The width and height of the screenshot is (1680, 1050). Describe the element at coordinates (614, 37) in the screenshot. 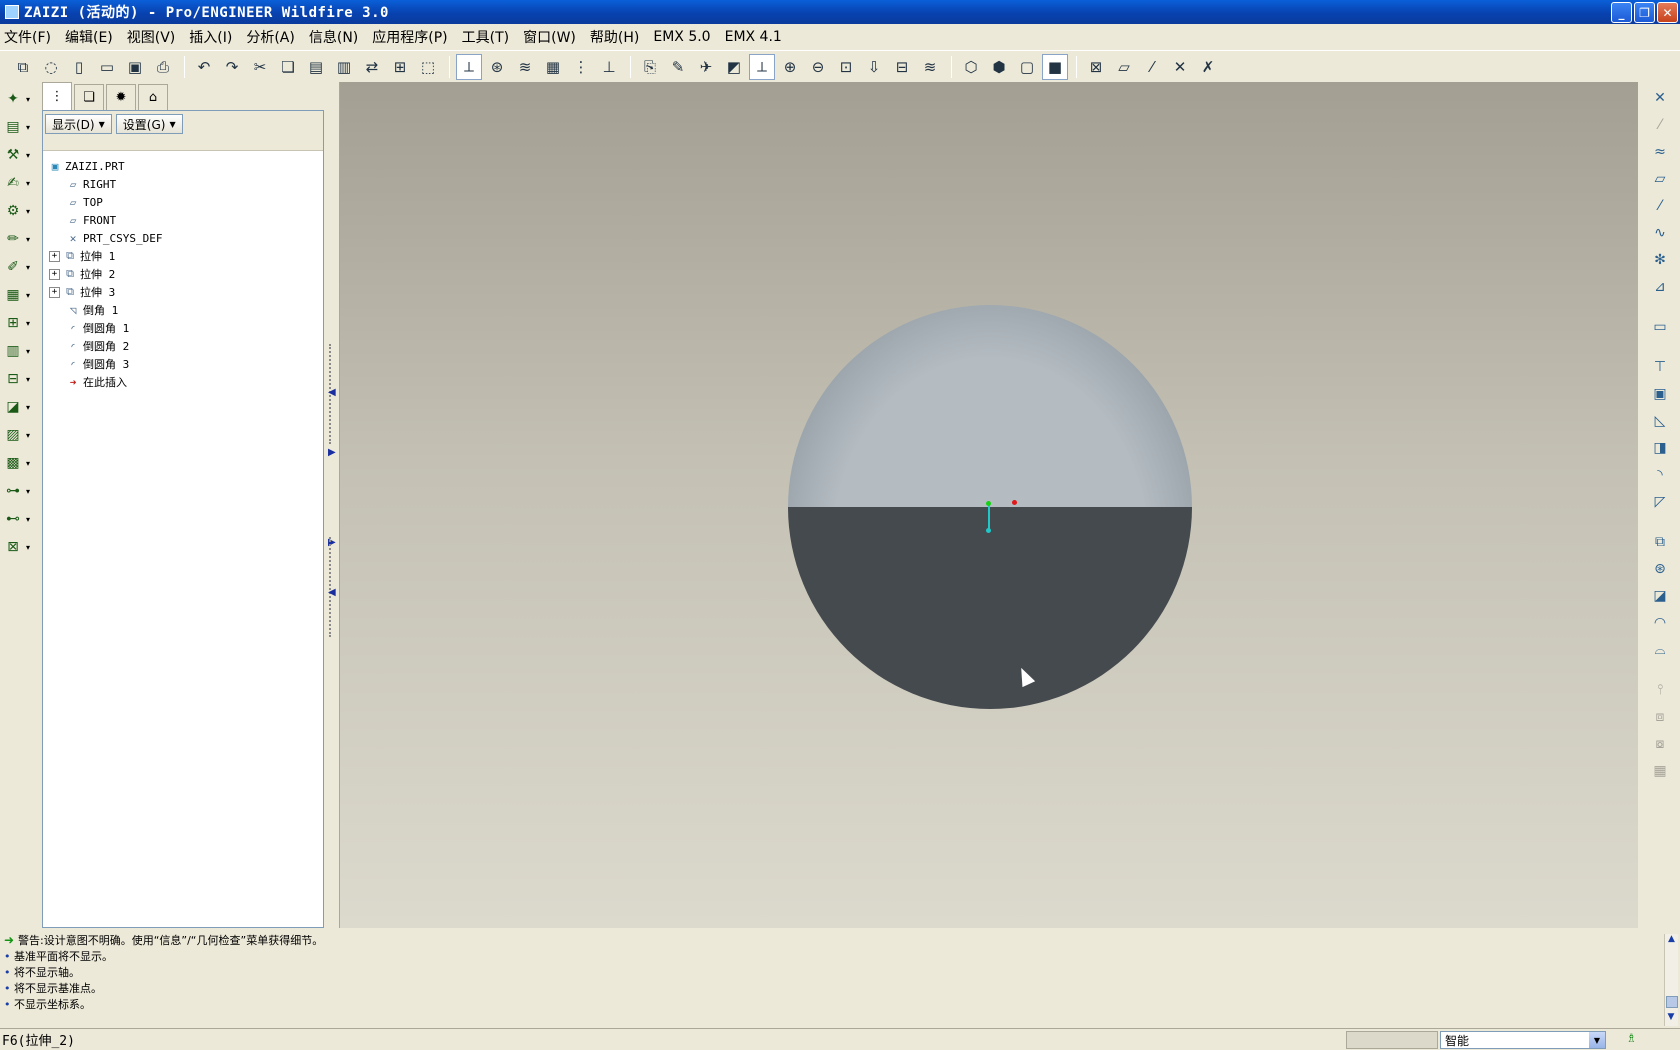

I see `menu-help: 帮助(H)` at that location.